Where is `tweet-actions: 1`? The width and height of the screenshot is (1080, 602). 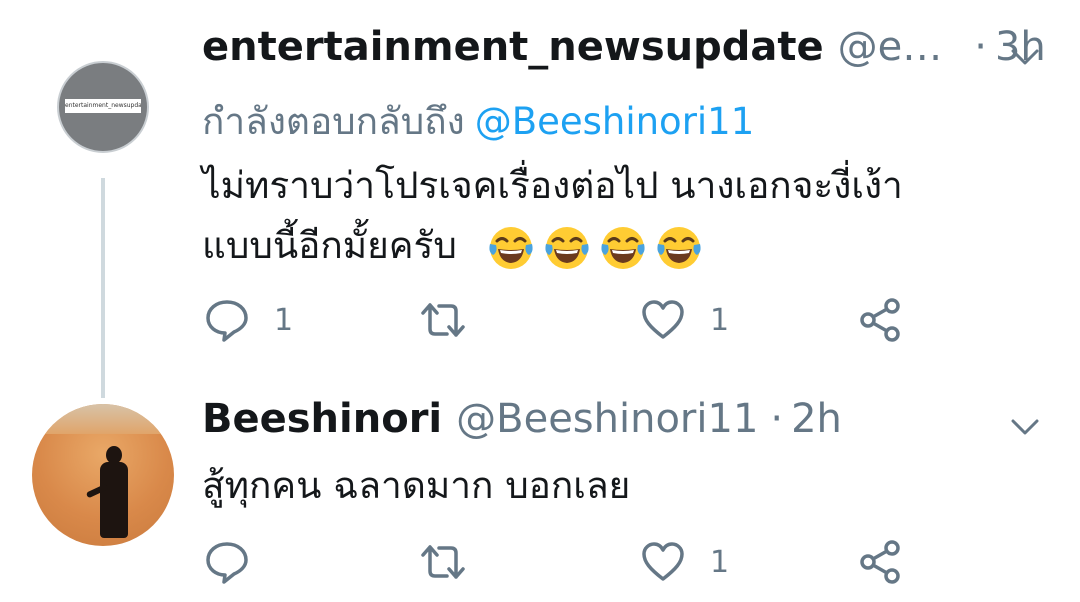
tweet-actions: 1 is located at coordinates (540, 562).